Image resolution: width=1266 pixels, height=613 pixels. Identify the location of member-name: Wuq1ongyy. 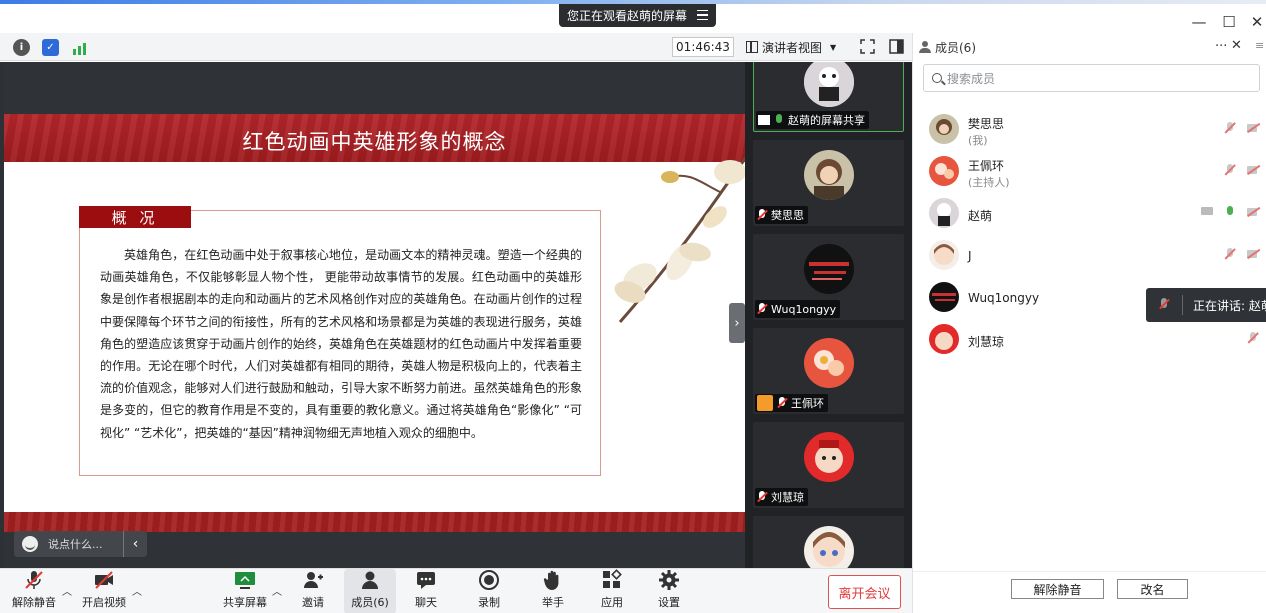
(1004, 298).